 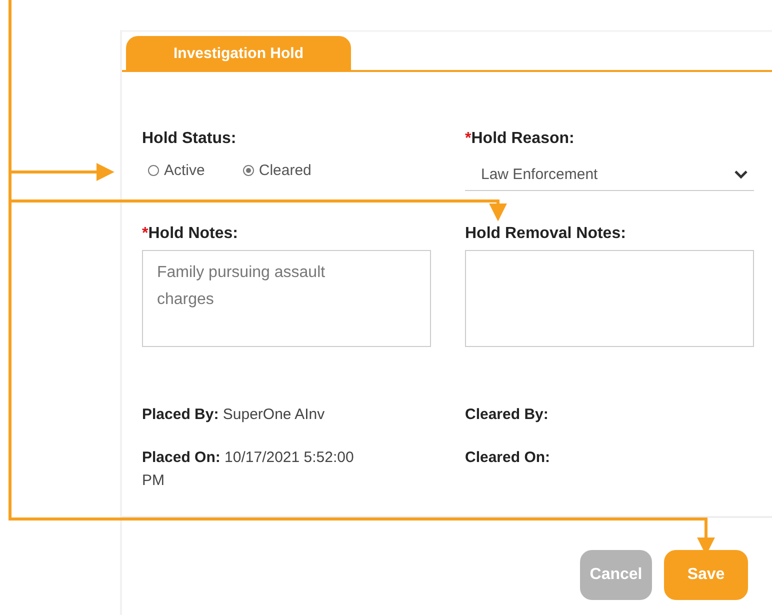 What do you see at coordinates (507, 415) in the screenshot?
I see `detail-text: Cleared By:` at bounding box center [507, 415].